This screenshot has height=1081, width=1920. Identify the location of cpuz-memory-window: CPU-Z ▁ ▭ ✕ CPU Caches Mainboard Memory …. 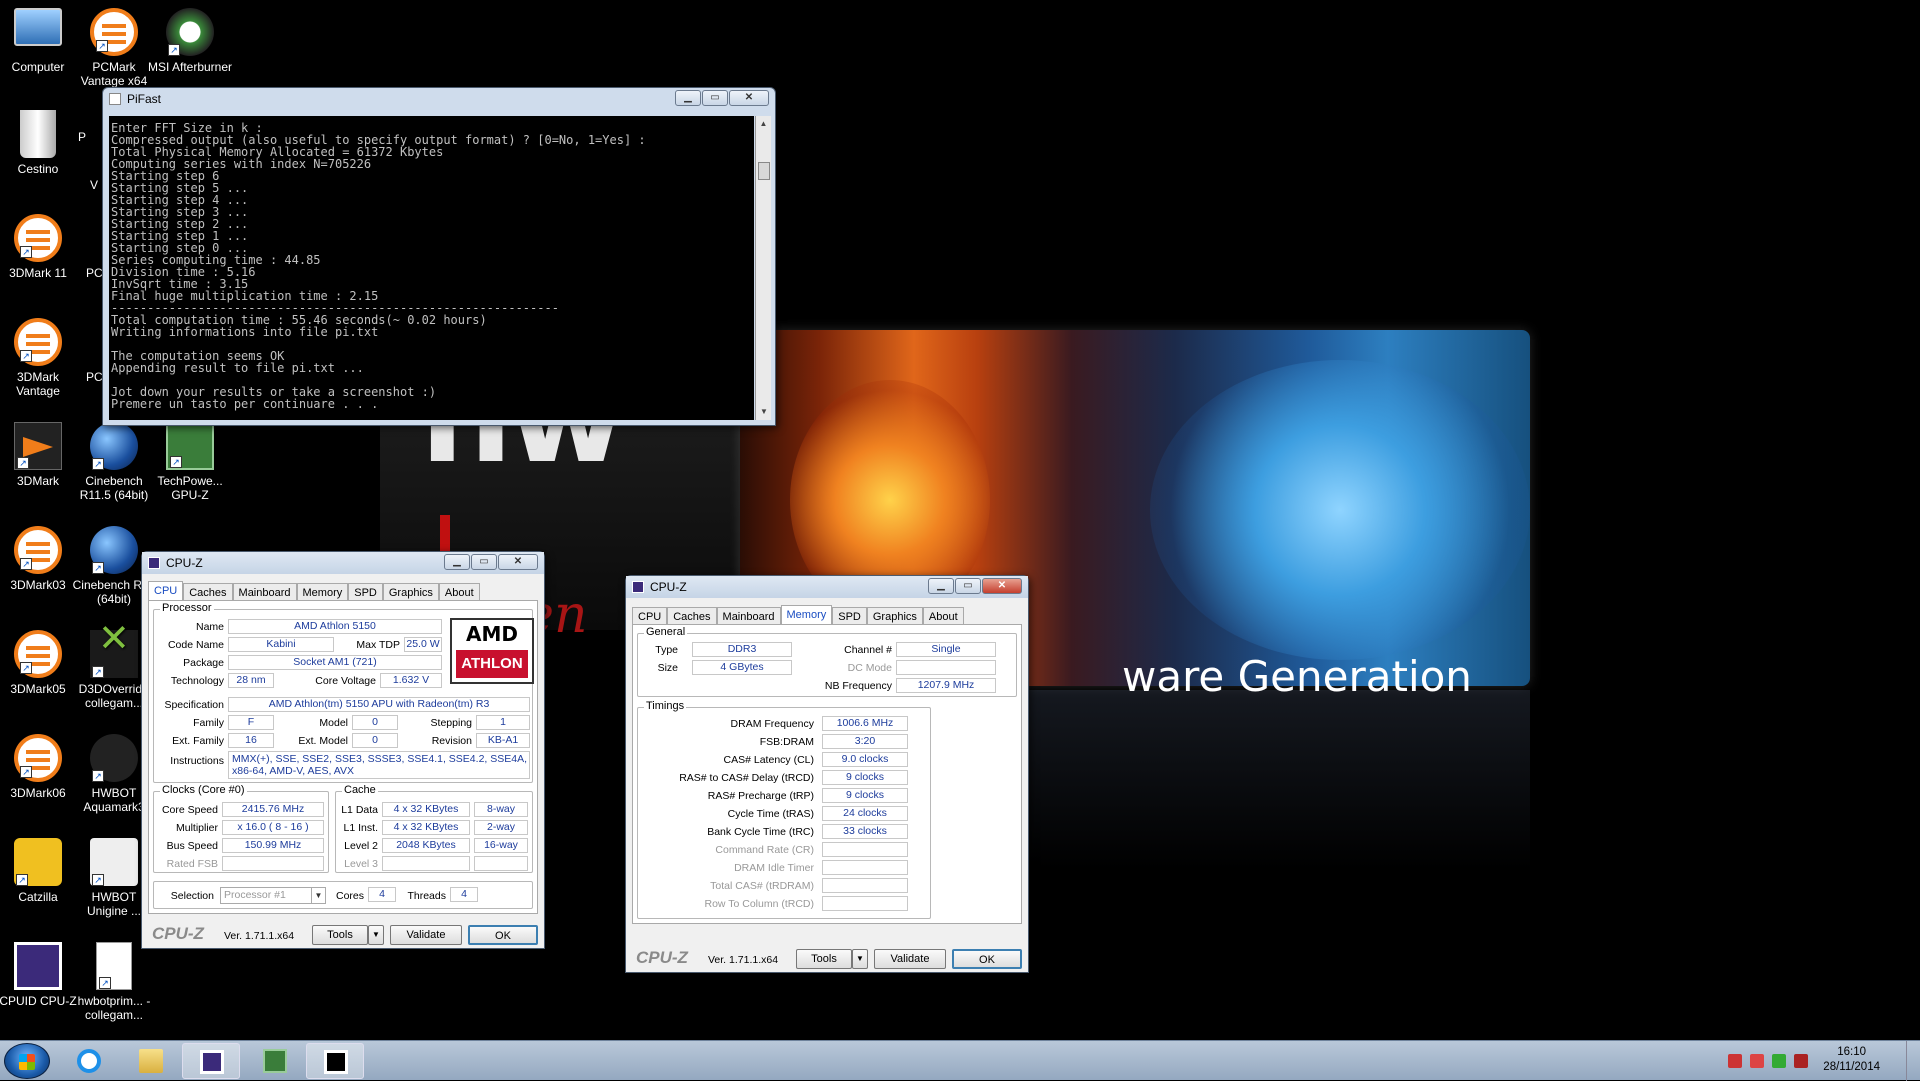
(827, 774).